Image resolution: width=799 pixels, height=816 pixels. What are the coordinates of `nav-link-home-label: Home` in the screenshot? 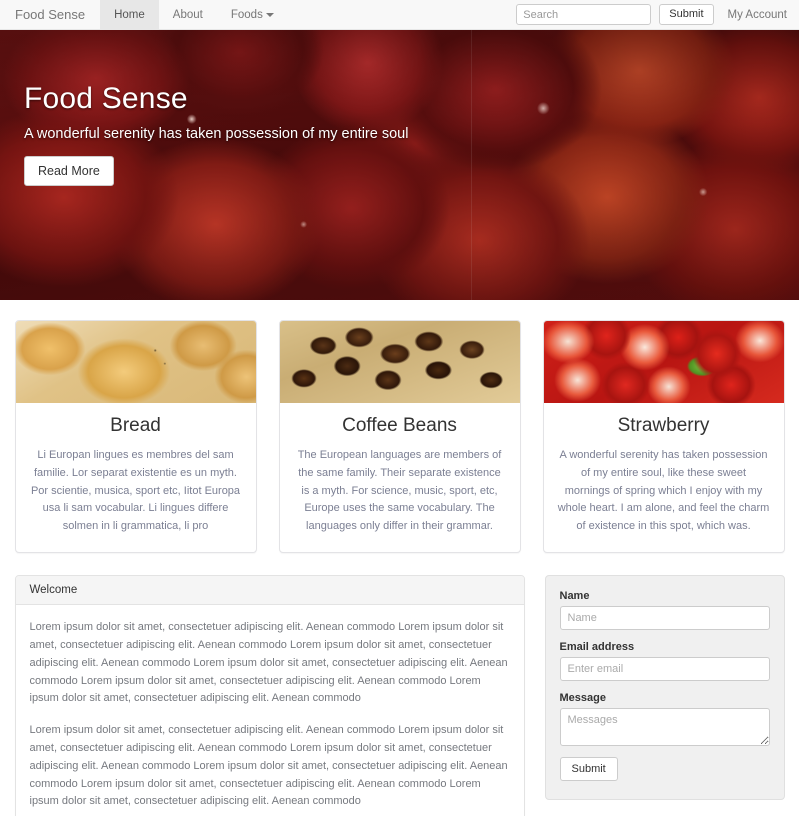 It's located at (129, 14).